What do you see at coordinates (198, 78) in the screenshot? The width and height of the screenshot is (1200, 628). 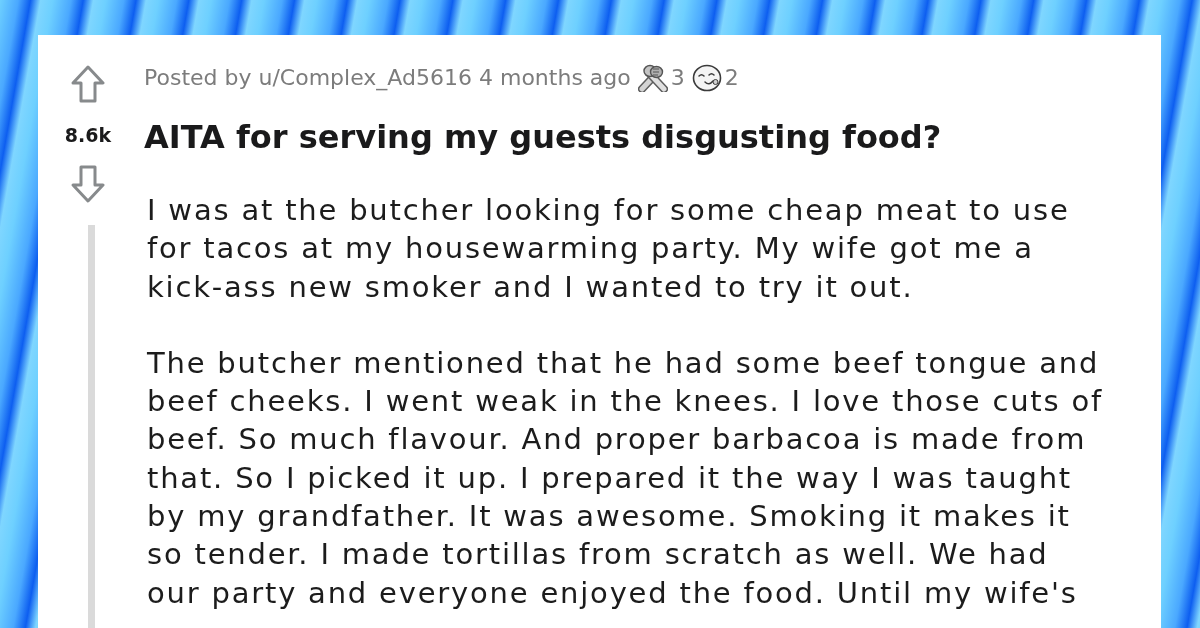 I see `posted-by-label: Posted by` at bounding box center [198, 78].